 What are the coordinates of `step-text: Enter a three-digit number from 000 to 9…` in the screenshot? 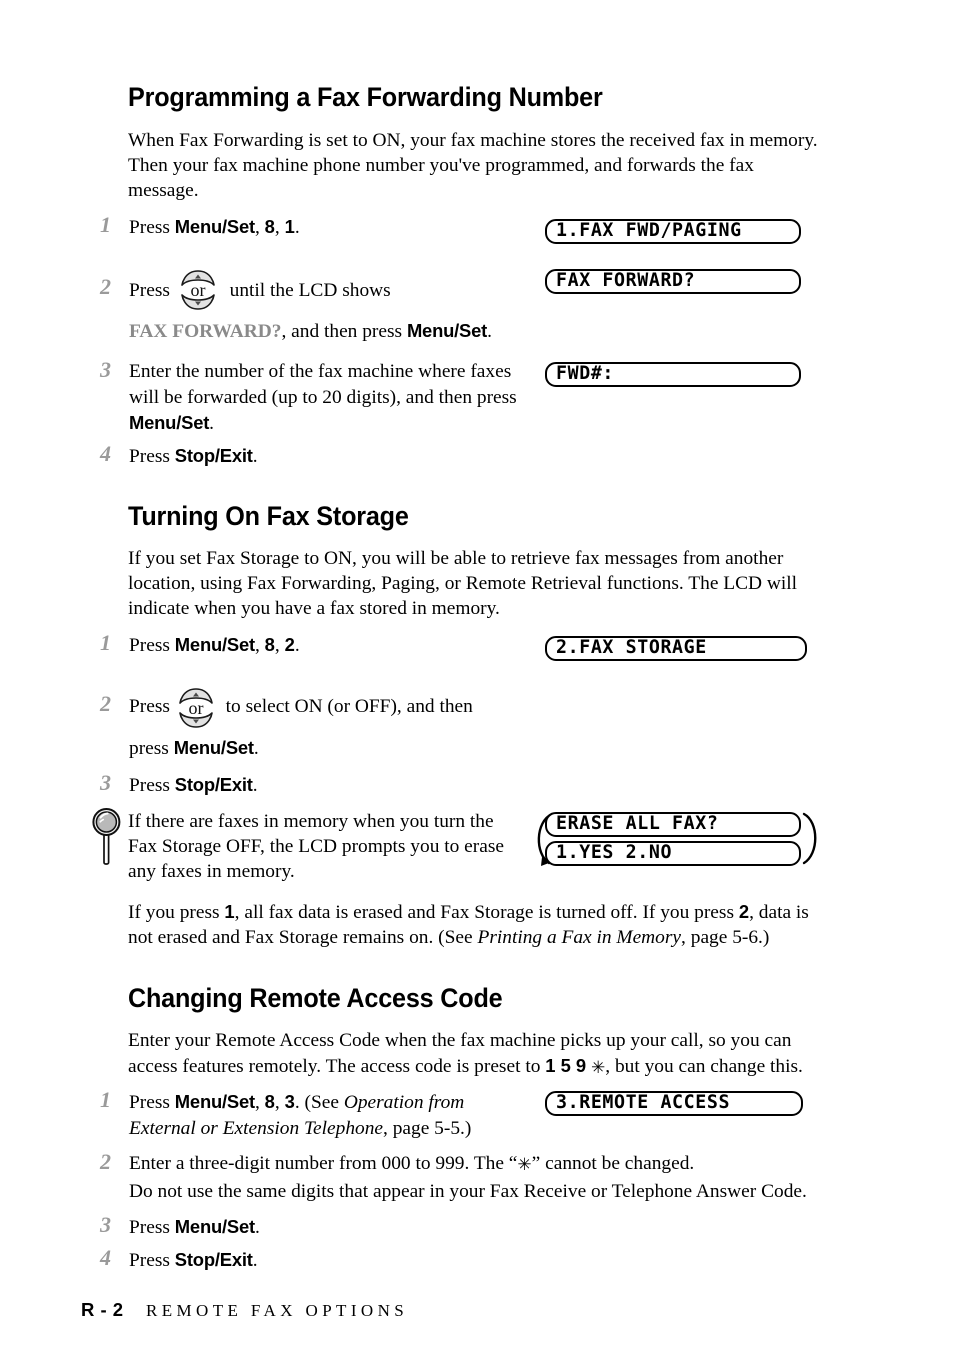 It's located at (489, 1177).